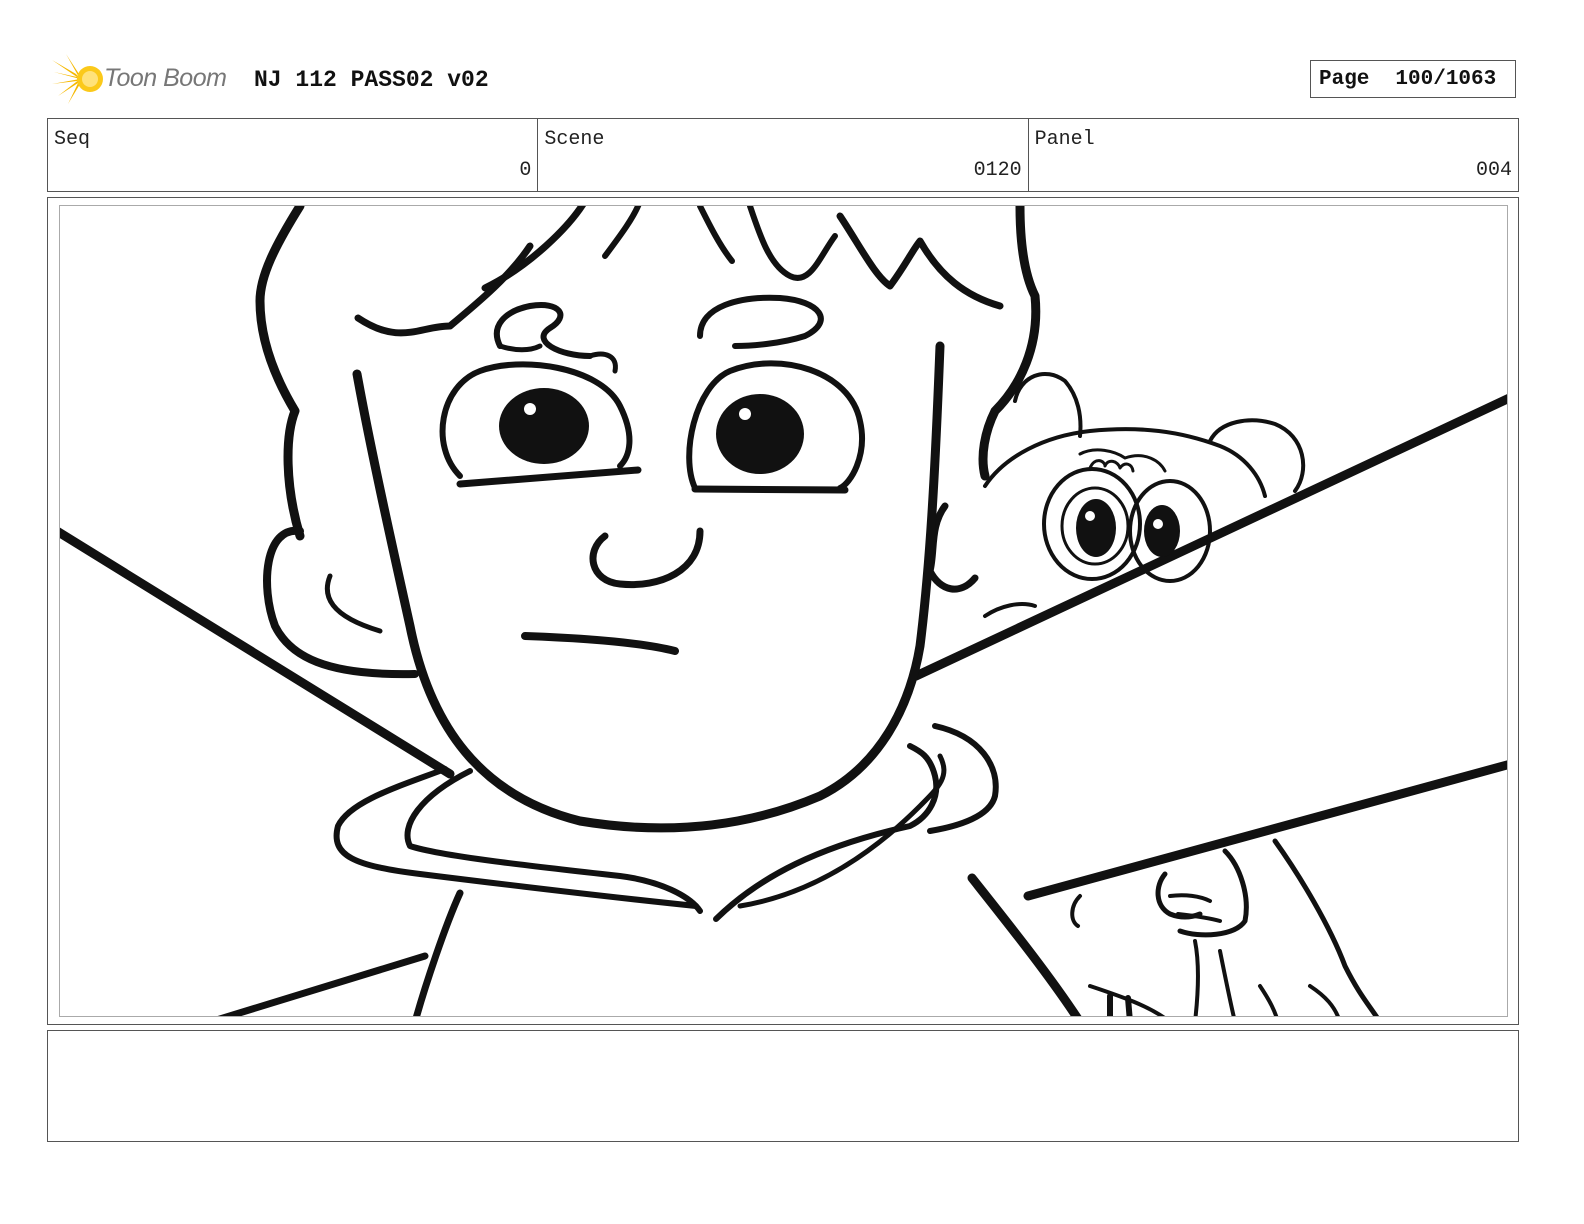  Describe the element at coordinates (72, 139) in the screenshot. I see `seq-label: Seq` at that location.